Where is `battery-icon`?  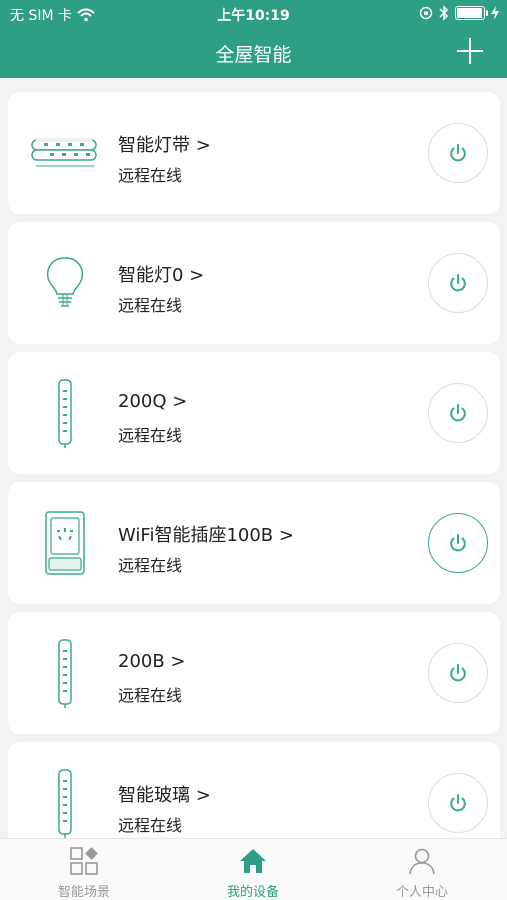 battery-icon is located at coordinates (471, 13).